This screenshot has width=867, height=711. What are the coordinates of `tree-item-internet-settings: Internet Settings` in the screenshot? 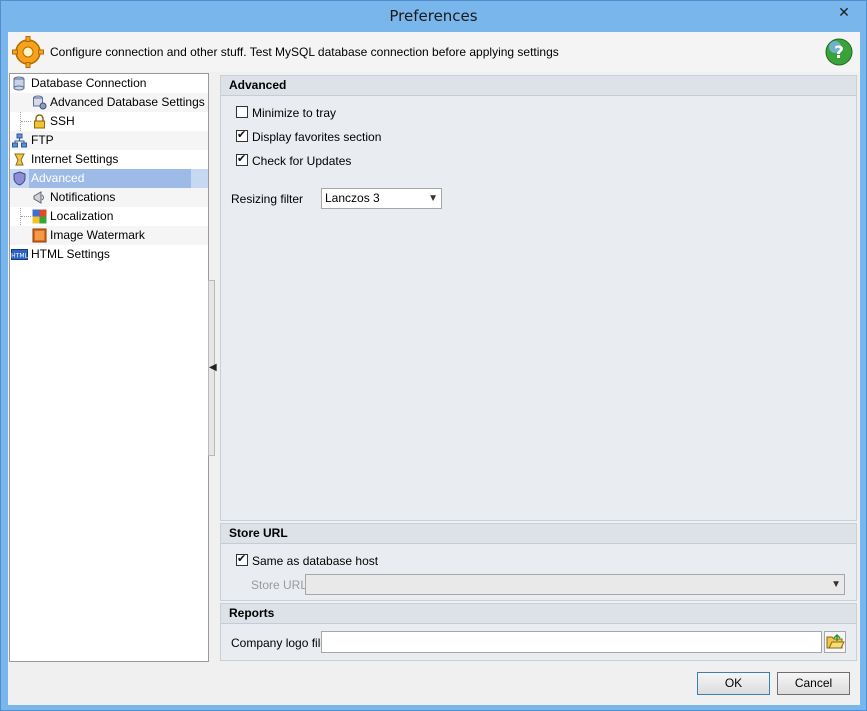 It's located at (109, 159).